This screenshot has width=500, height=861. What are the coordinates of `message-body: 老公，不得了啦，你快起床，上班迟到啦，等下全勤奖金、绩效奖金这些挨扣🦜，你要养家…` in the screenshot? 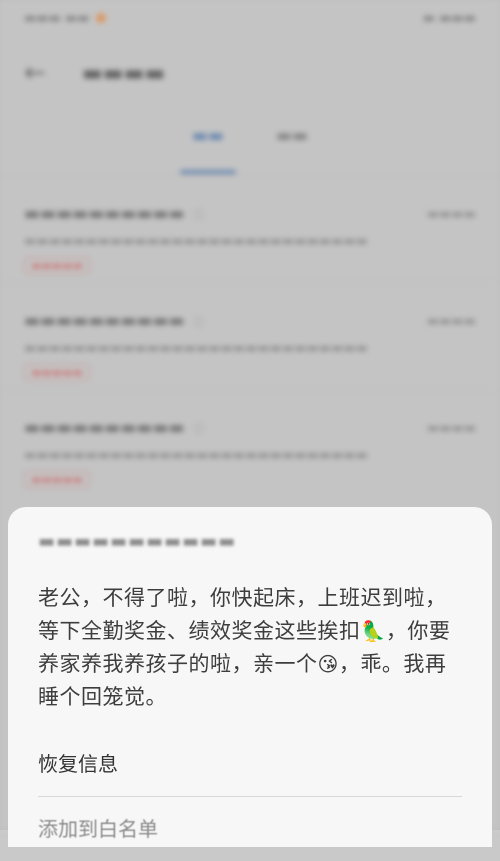 It's located at (250, 648).